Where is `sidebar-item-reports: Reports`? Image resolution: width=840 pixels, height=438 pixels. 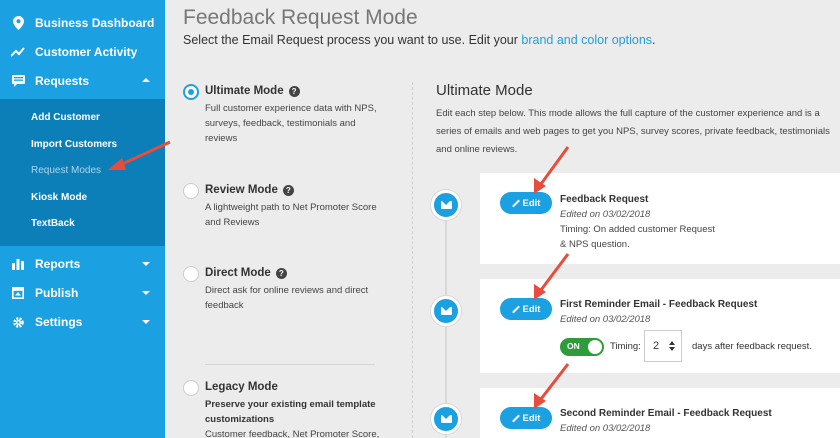
sidebar-item-reports: Reports is located at coordinates (82, 264).